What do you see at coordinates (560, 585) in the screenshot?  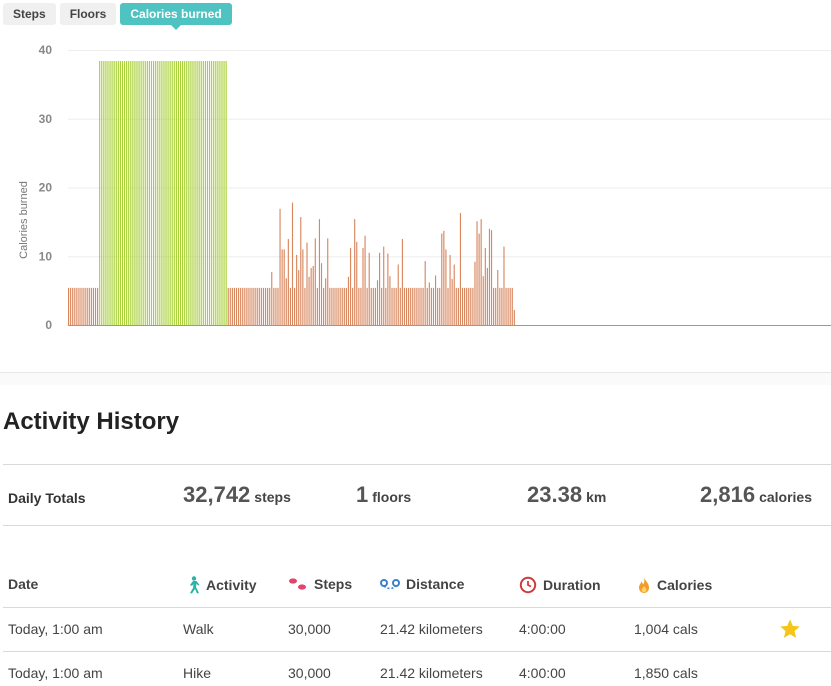 I see `column-header-duration: Duration` at bounding box center [560, 585].